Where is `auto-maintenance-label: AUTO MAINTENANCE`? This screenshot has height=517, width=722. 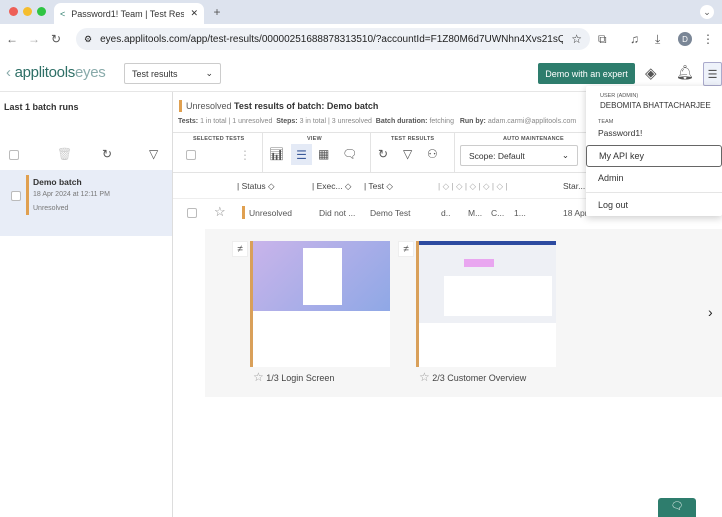
auto-maintenance-label: AUTO MAINTENANCE is located at coordinates (533, 139).